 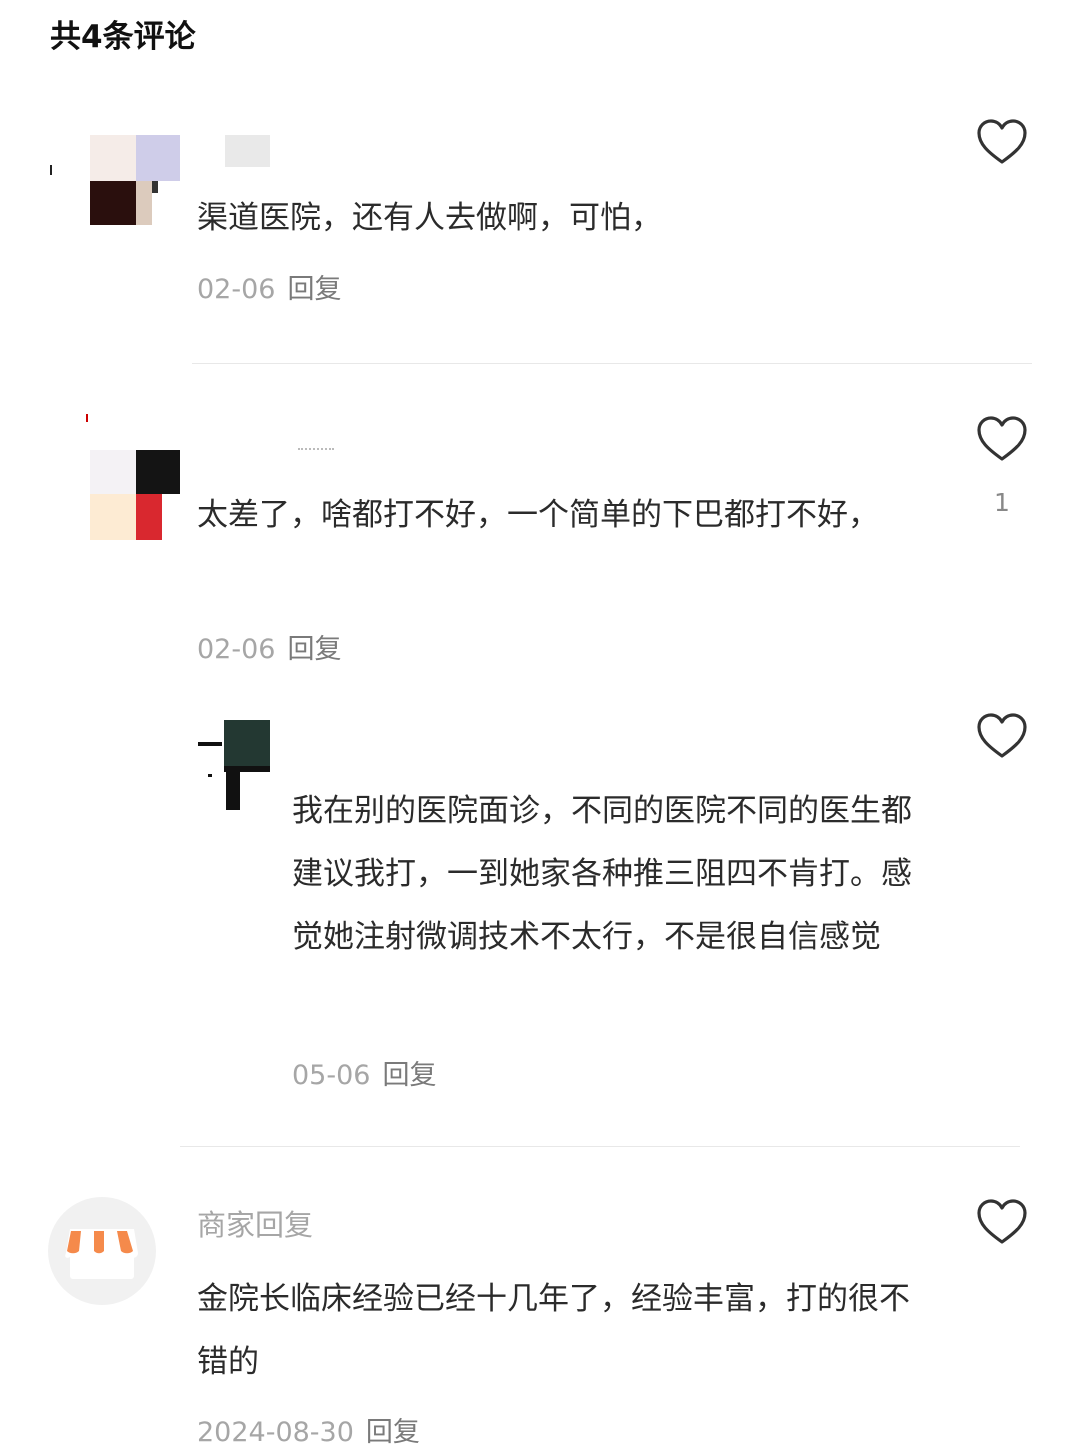 What do you see at coordinates (538, 515) in the screenshot?
I see `comment-text: 太差了，啥都打不好，一个简单的下巴都打不好，` at bounding box center [538, 515].